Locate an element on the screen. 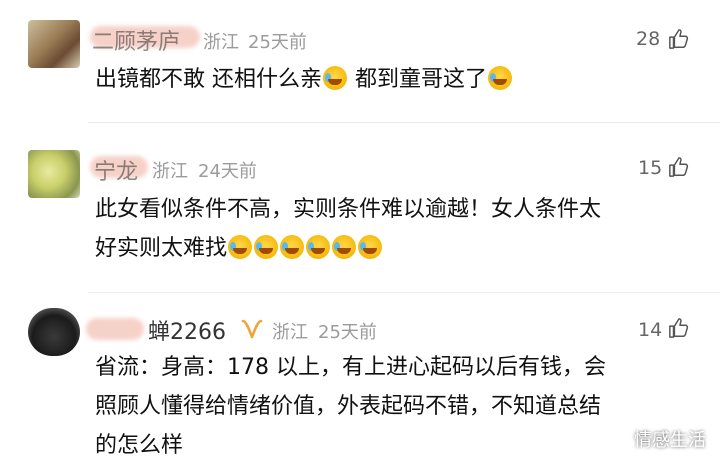  like-count: 14 is located at coordinates (650, 330).